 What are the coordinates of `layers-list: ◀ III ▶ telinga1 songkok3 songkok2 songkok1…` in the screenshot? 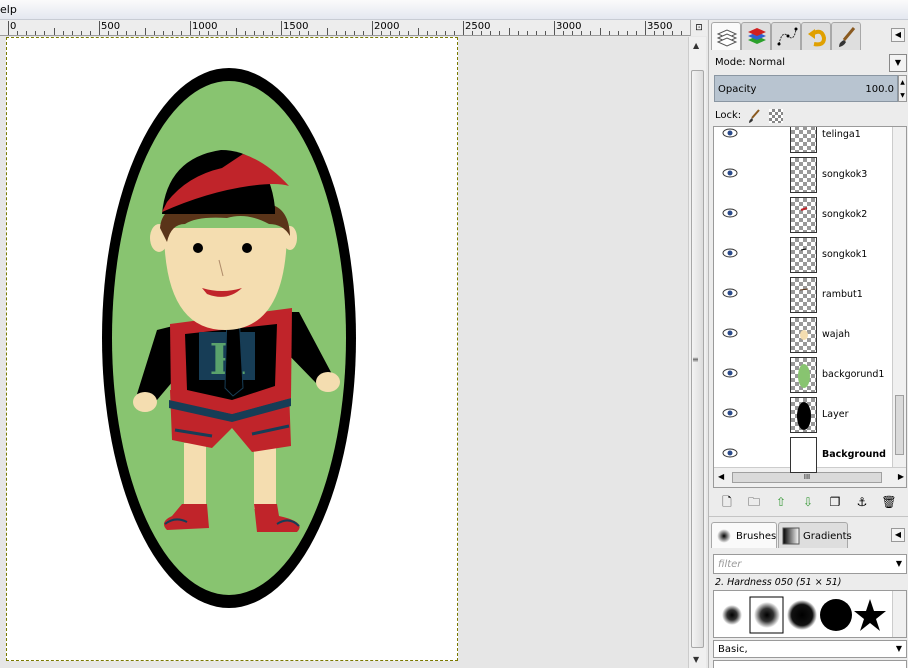 It's located at (810, 307).